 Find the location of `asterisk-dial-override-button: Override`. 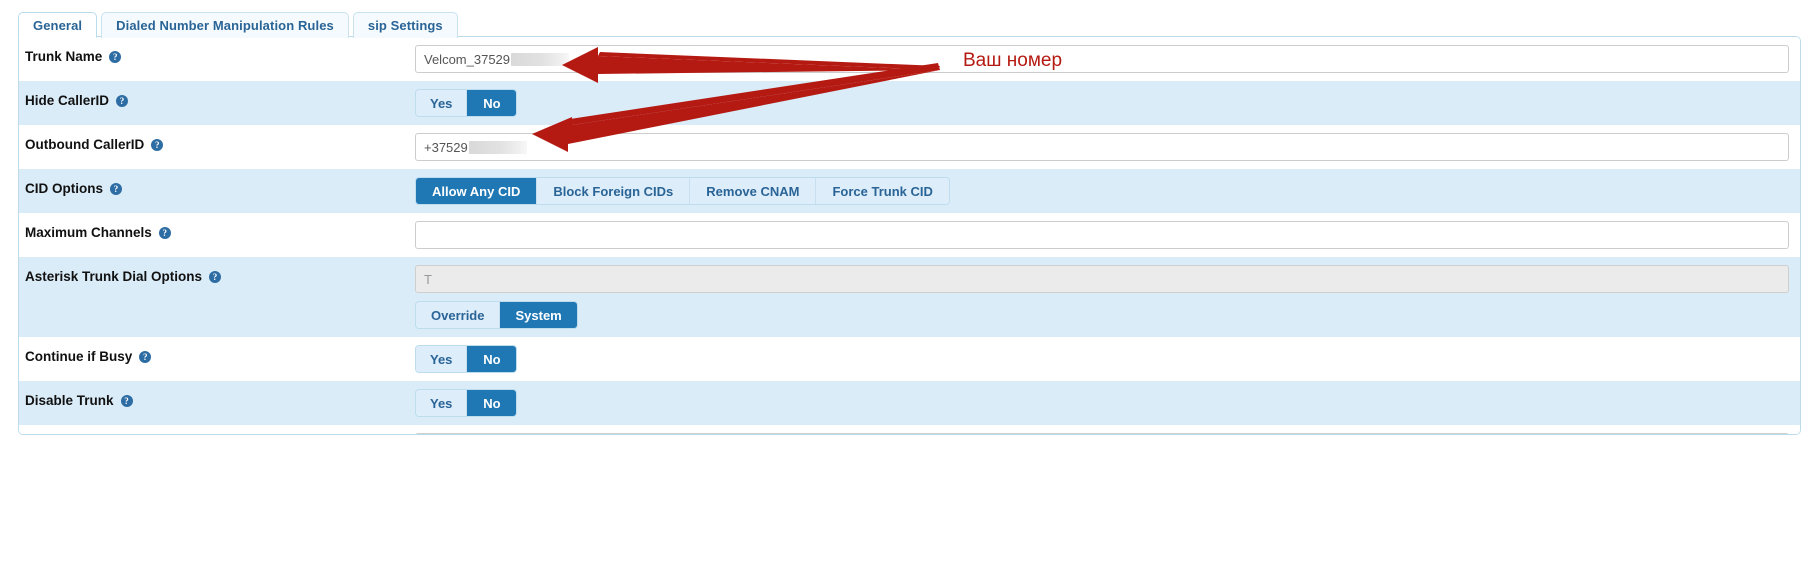

asterisk-dial-override-button: Override is located at coordinates (458, 315).